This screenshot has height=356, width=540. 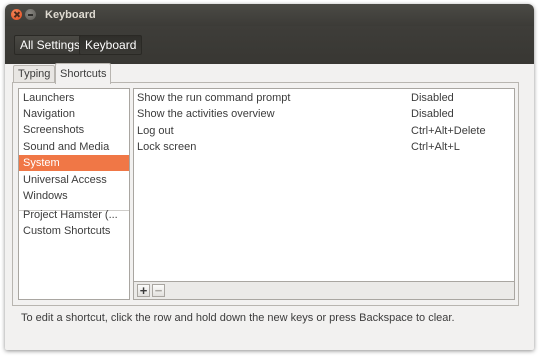 What do you see at coordinates (155, 131) in the screenshot?
I see `shortcut-action: Log out` at bounding box center [155, 131].